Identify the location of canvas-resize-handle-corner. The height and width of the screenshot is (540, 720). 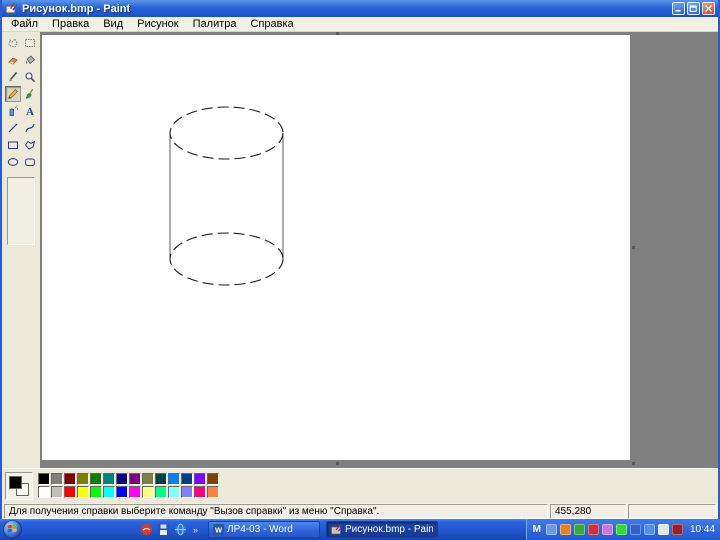
(633, 463).